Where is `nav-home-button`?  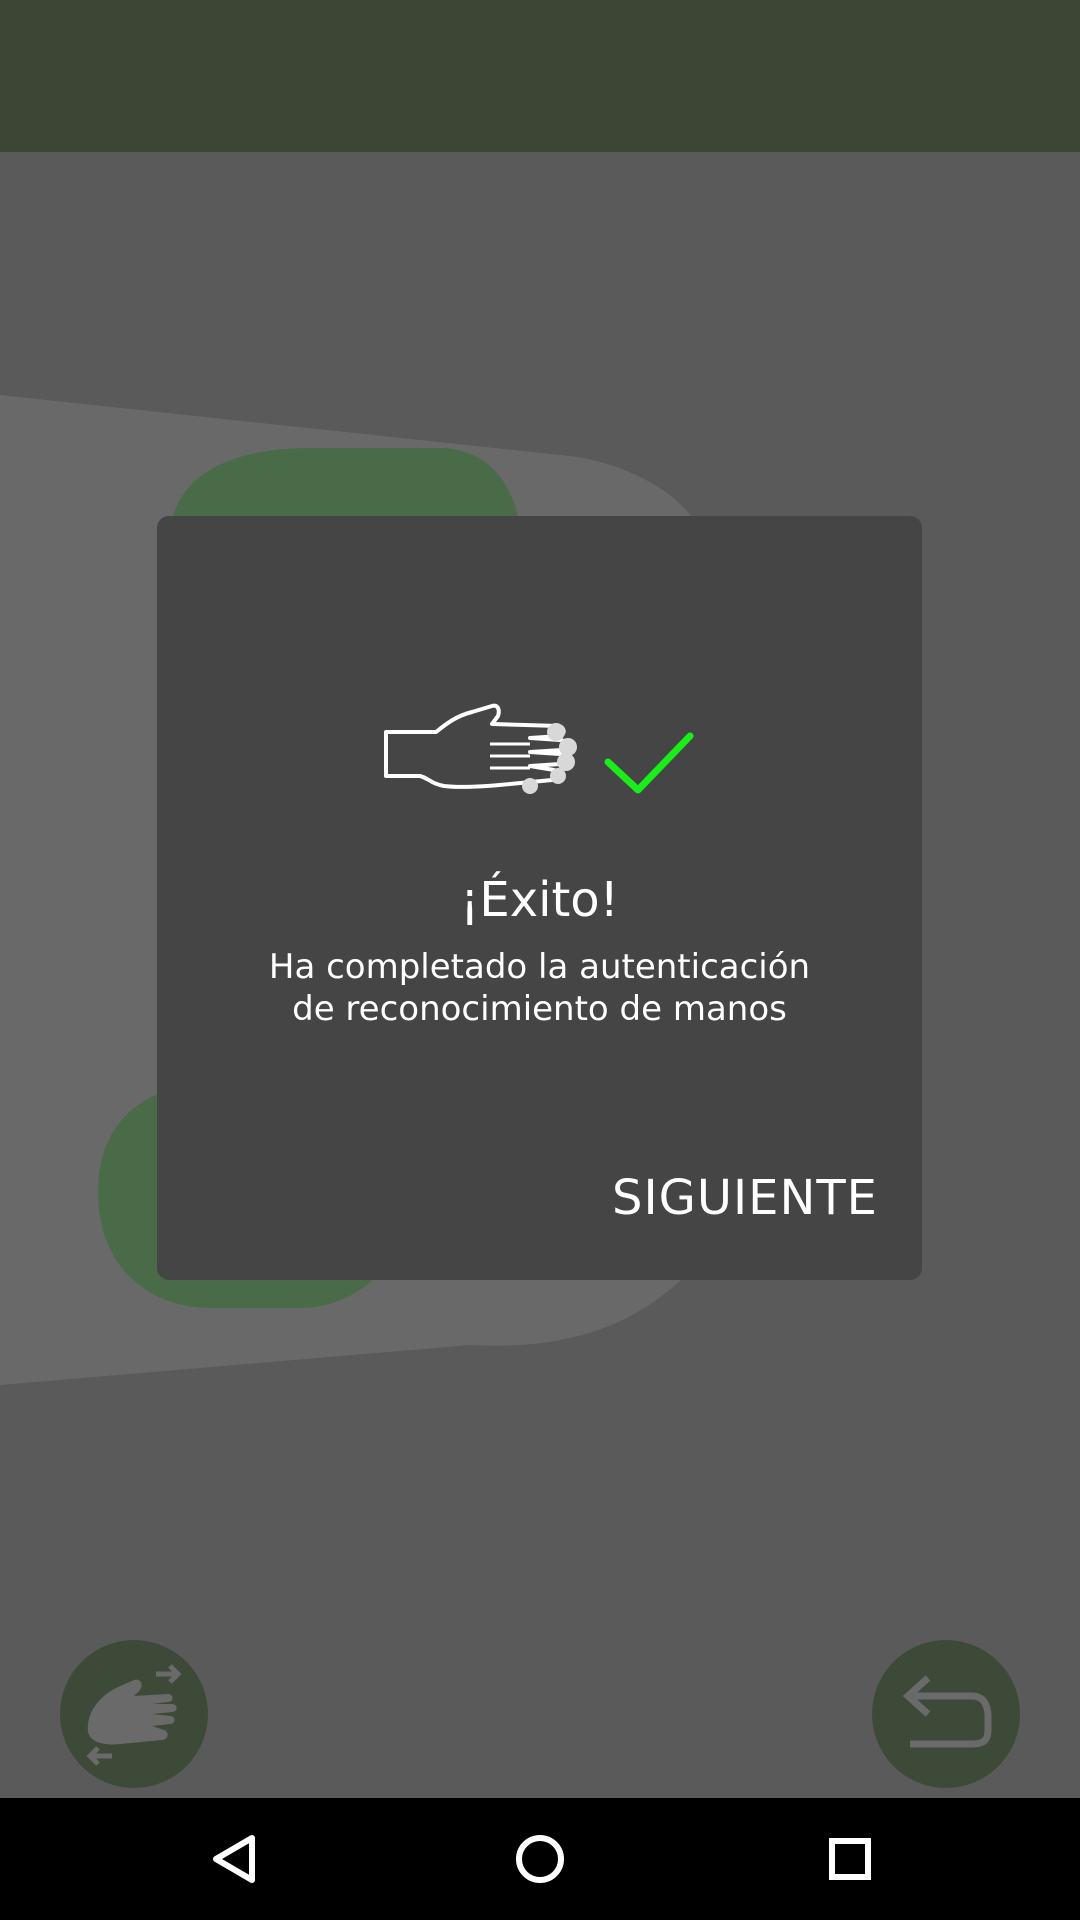 nav-home-button is located at coordinates (540, 1859).